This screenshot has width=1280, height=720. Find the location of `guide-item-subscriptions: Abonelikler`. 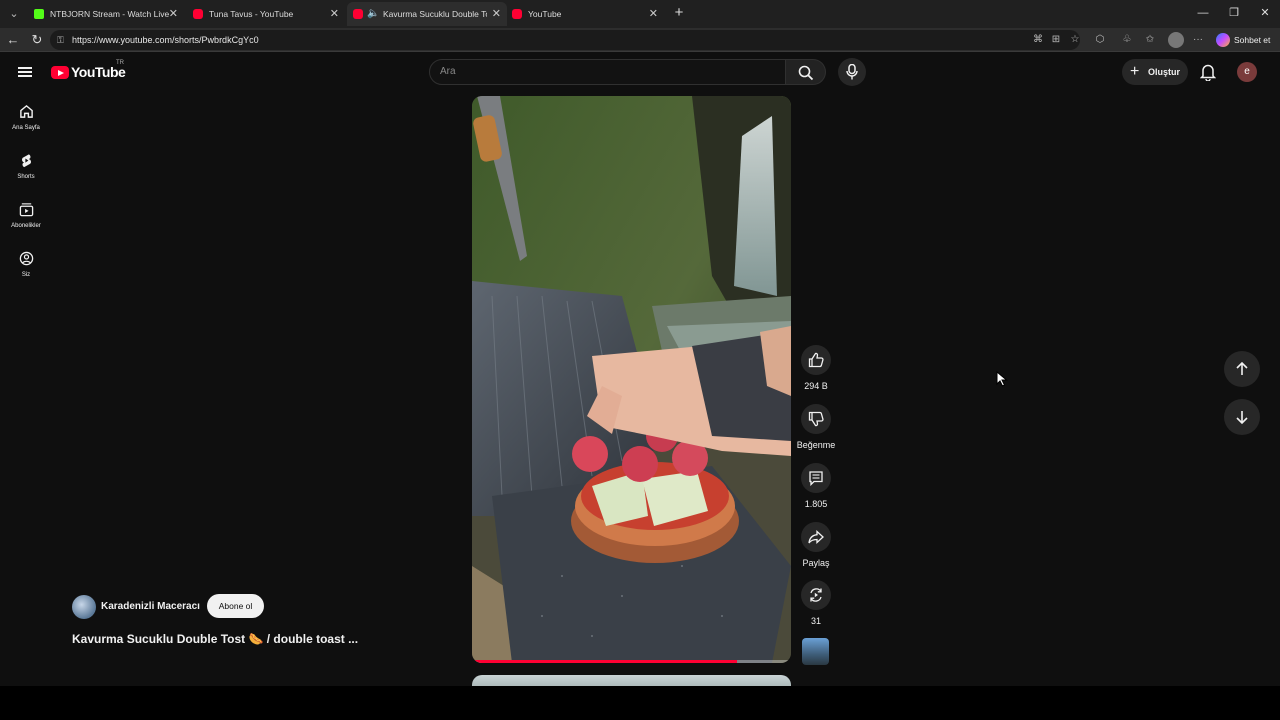

guide-item-subscriptions: Abonelikler is located at coordinates (26, 222).